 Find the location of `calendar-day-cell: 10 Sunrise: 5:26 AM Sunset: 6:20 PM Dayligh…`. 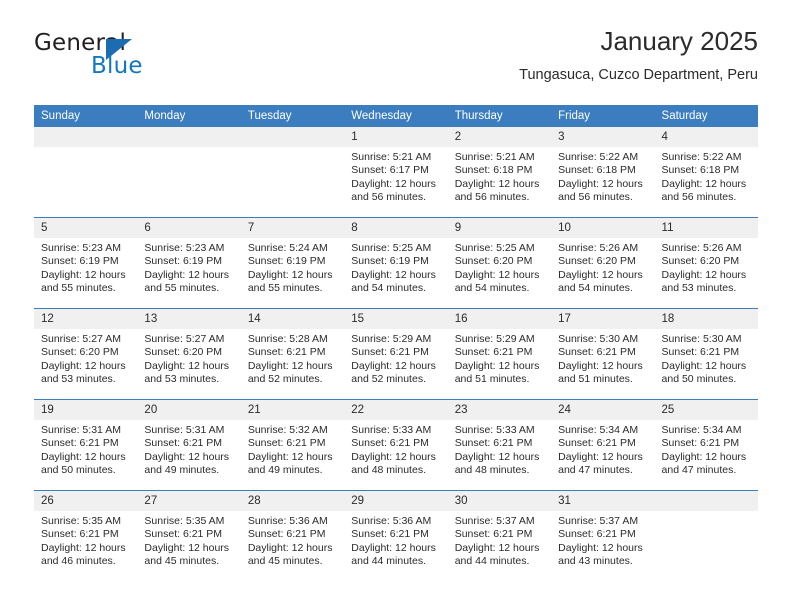

calendar-day-cell: 10 Sunrise: 5:26 AM Sunset: 6:20 PM Dayligh… is located at coordinates (603, 263).